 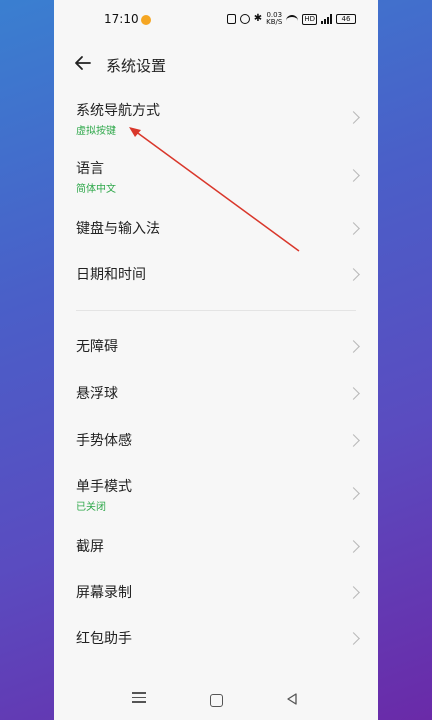 I want to click on setting-item-date-time: 日期和时间, so click(x=216, y=275).